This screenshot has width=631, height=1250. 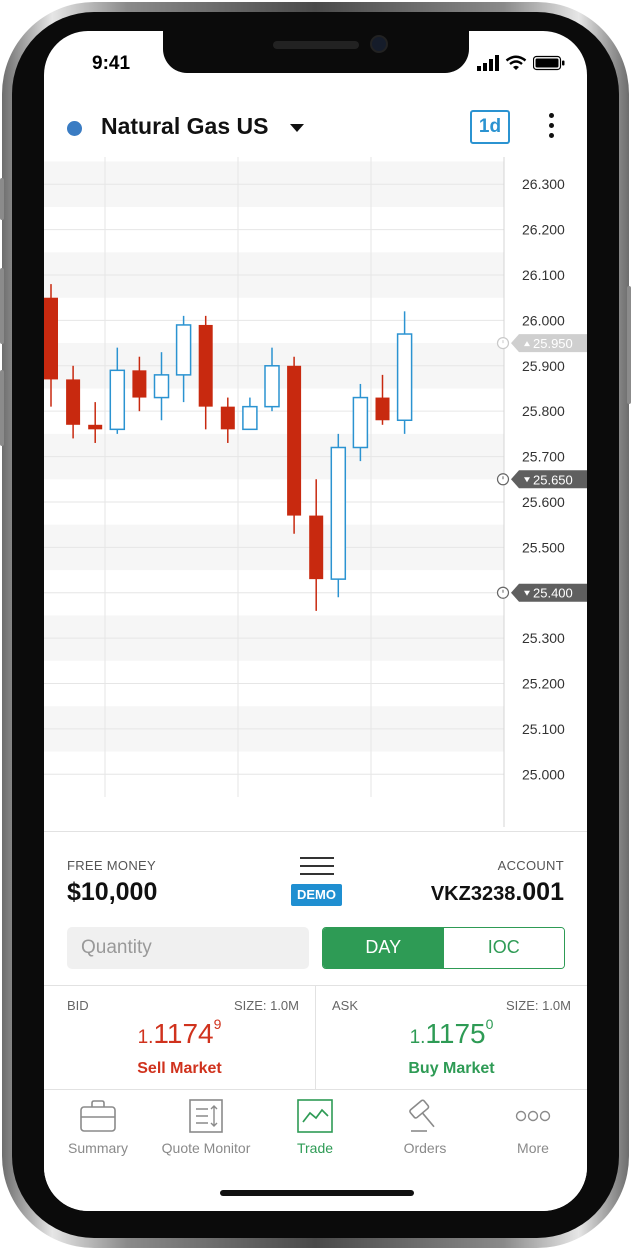 I want to click on more-options-icon, so click(x=551, y=128).